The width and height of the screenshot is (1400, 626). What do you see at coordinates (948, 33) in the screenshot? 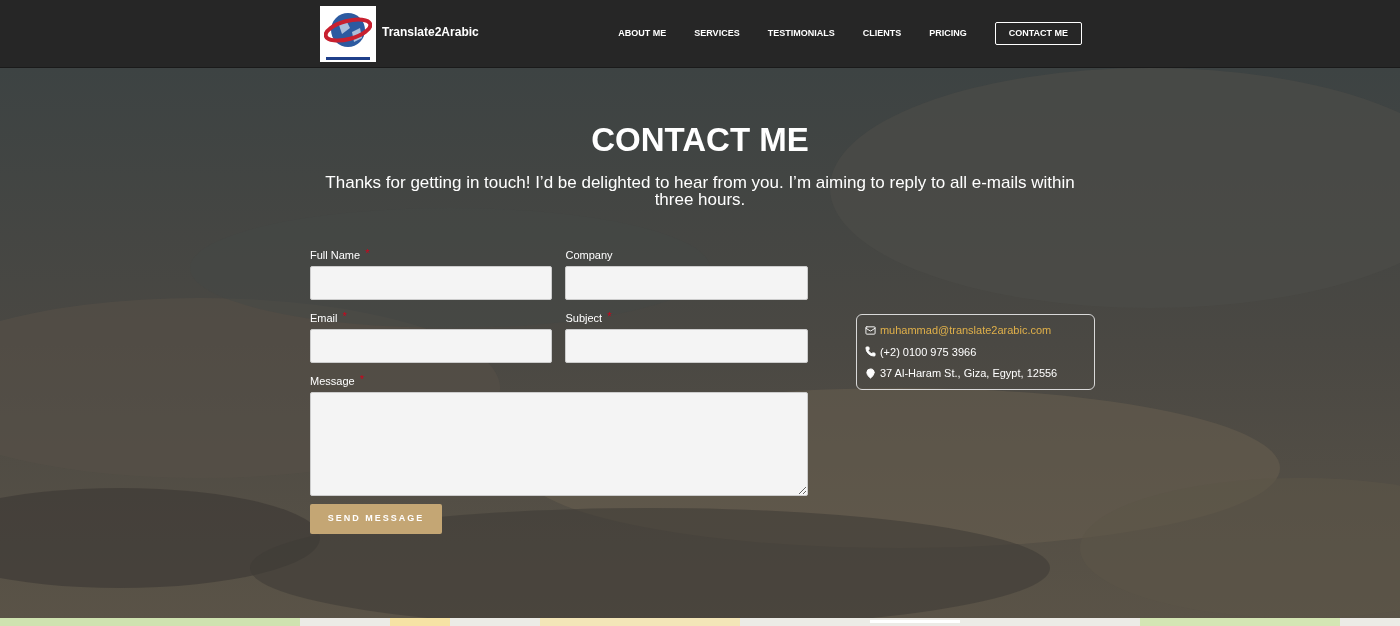
I see `nav-link: PRICING` at bounding box center [948, 33].